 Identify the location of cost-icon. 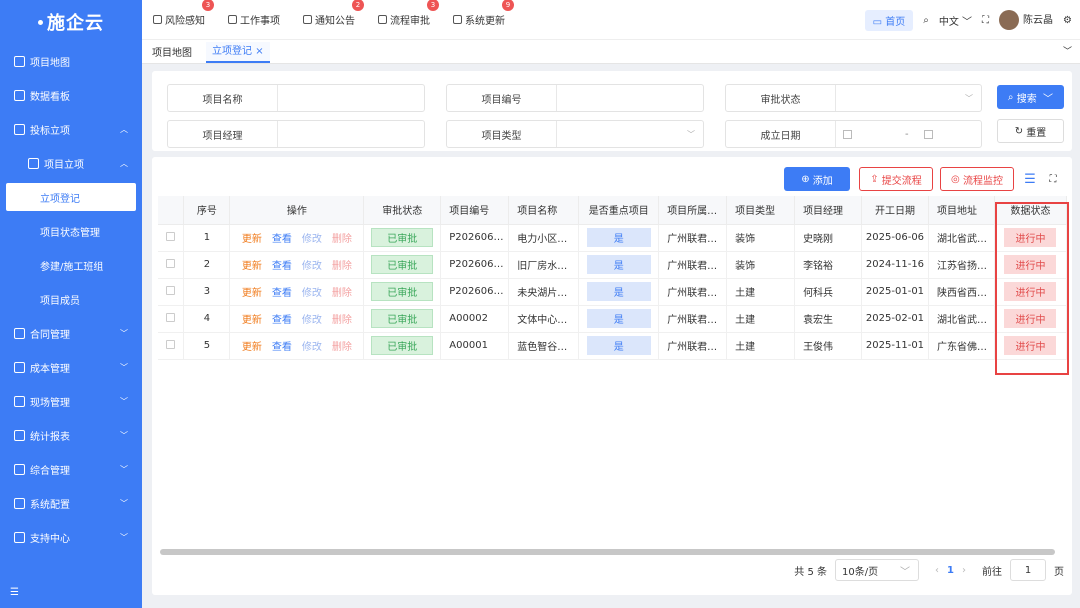
(19, 367).